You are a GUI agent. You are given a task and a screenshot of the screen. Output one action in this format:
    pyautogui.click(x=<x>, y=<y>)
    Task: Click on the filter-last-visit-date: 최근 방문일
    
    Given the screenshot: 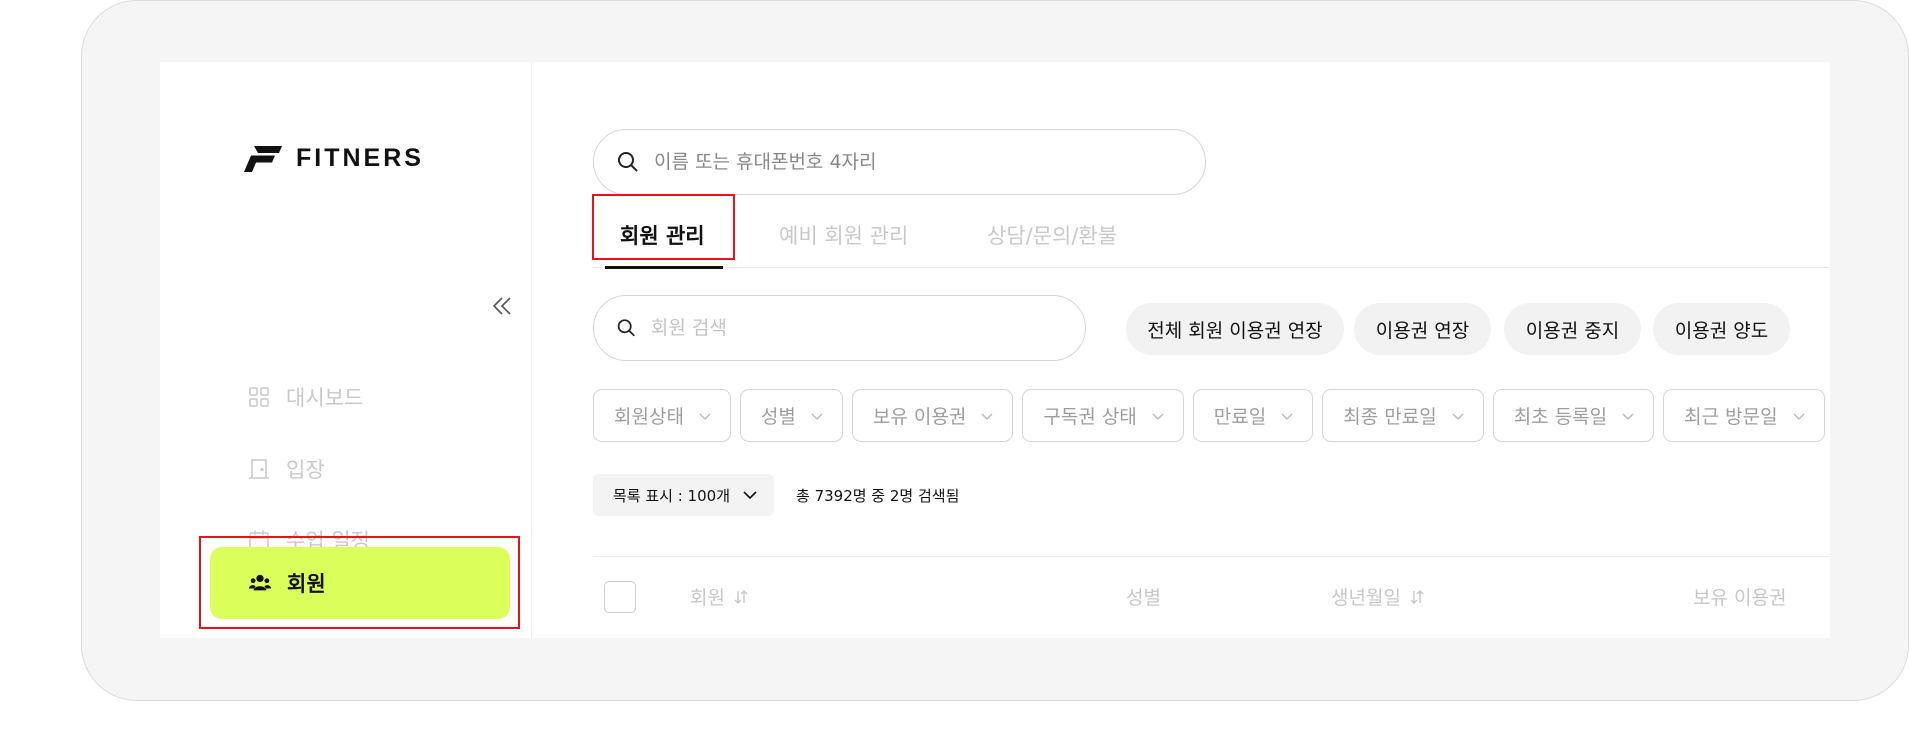 What is the action you would take?
    pyautogui.click(x=1744, y=415)
    